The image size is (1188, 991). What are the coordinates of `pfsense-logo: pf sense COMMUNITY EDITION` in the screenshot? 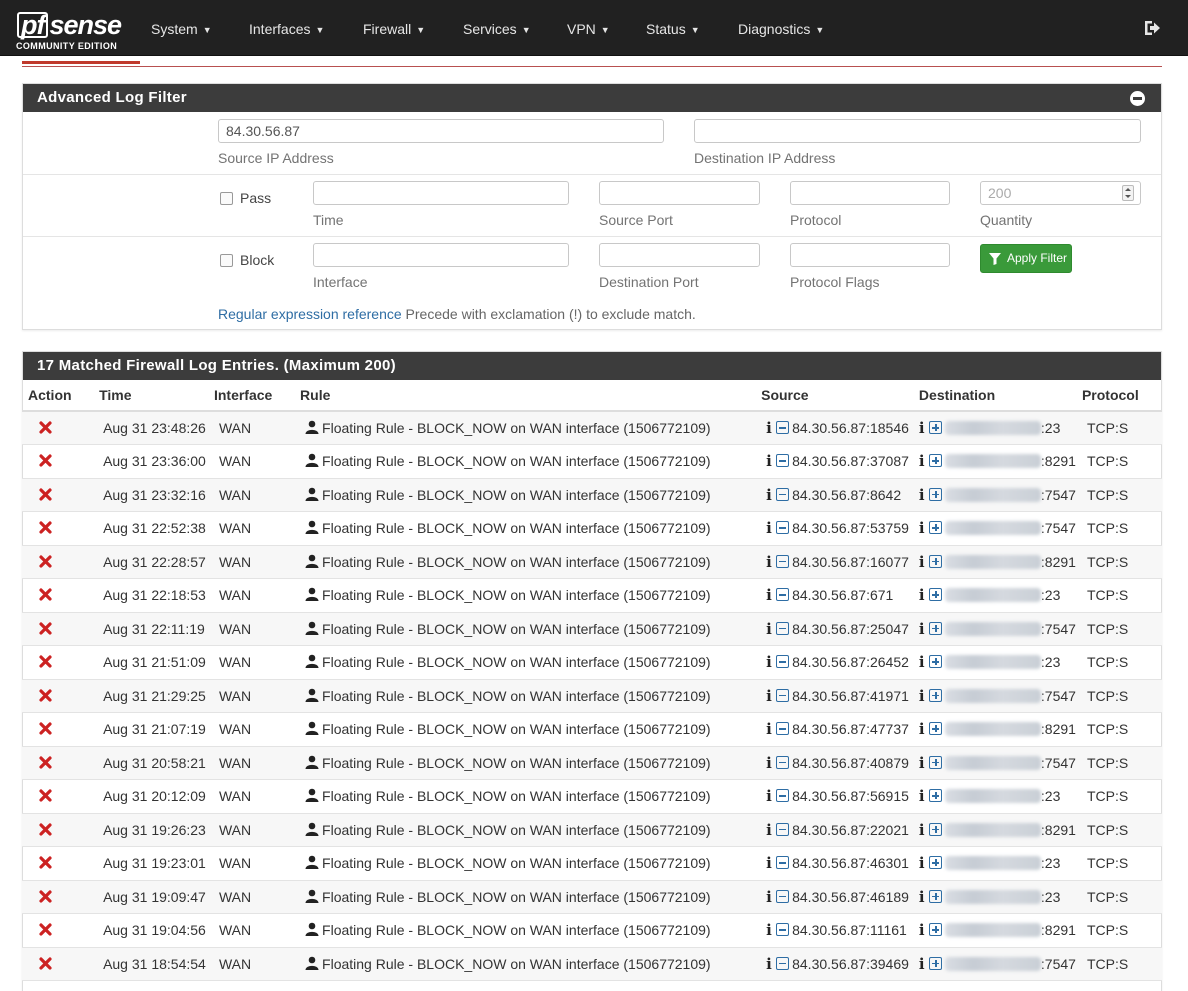 It's located at (70, 31).